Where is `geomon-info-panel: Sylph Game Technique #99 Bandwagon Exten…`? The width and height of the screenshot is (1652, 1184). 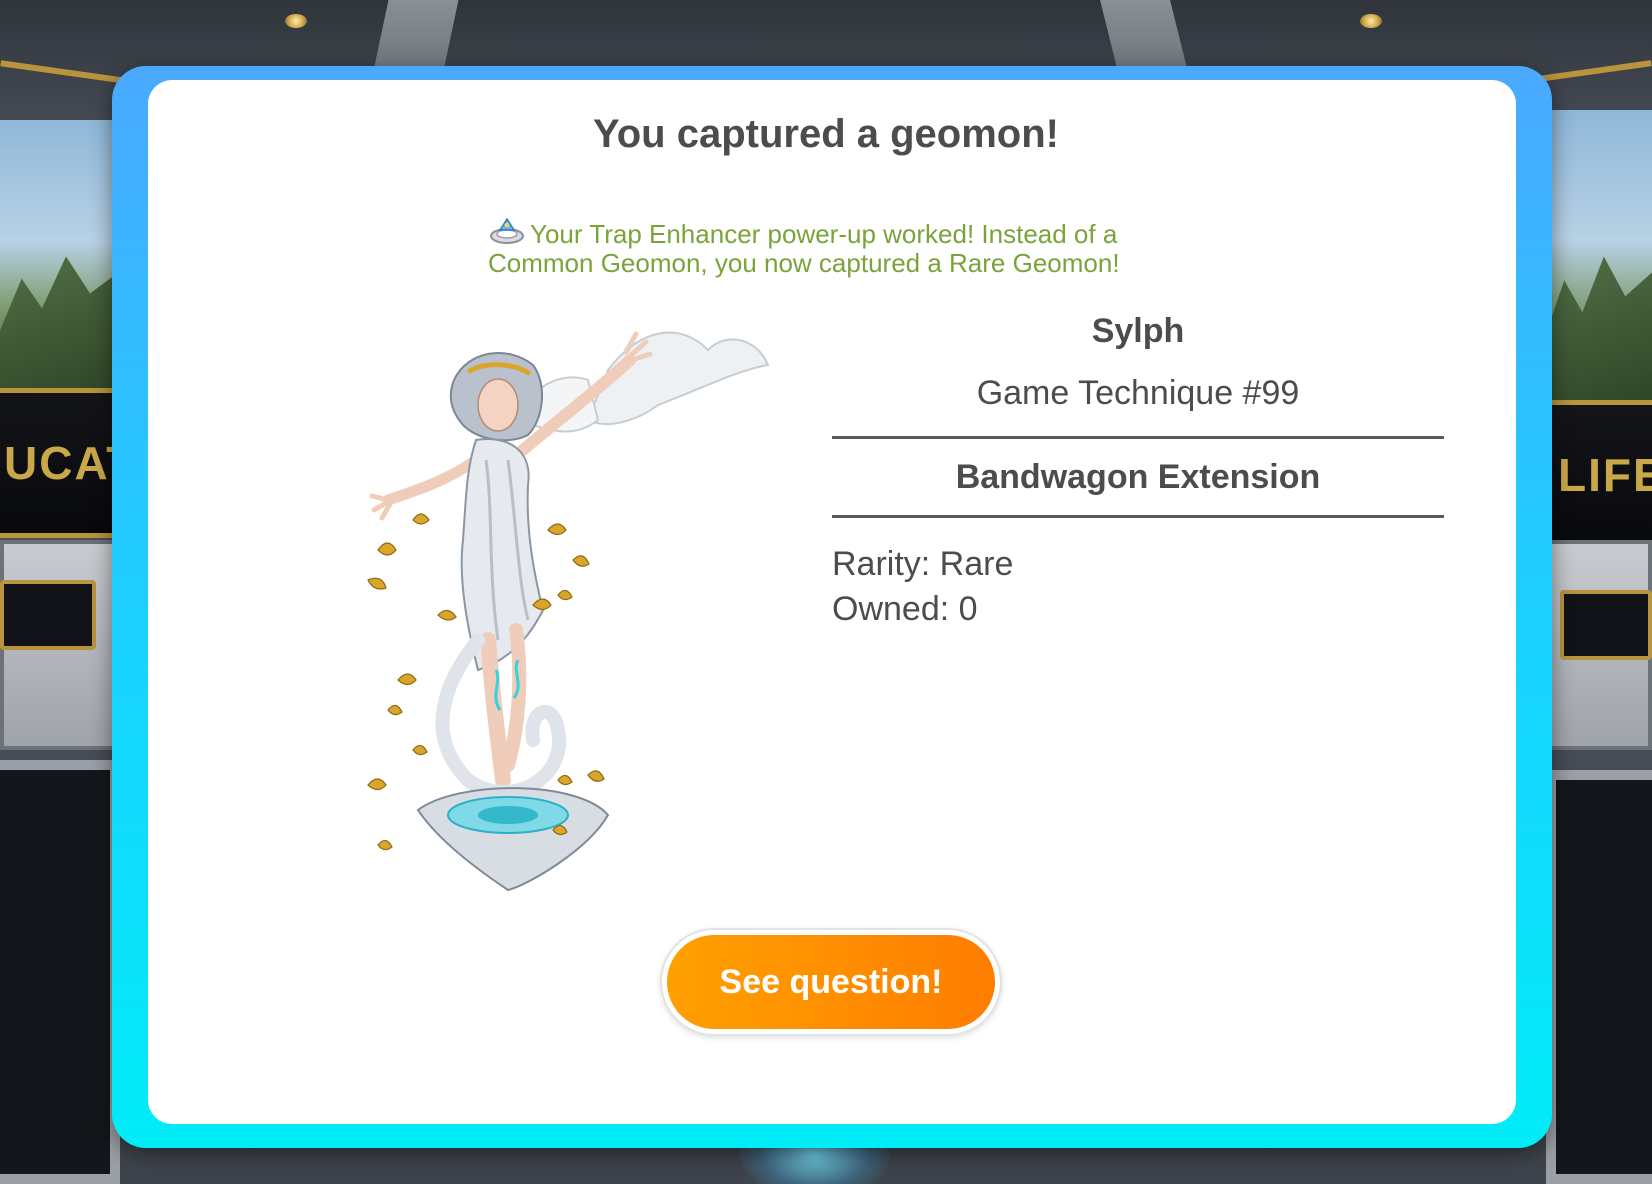
geomon-info-panel: Sylph Game Technique #99 Bandwagon Exten… is located at coordinates (1138, 469).